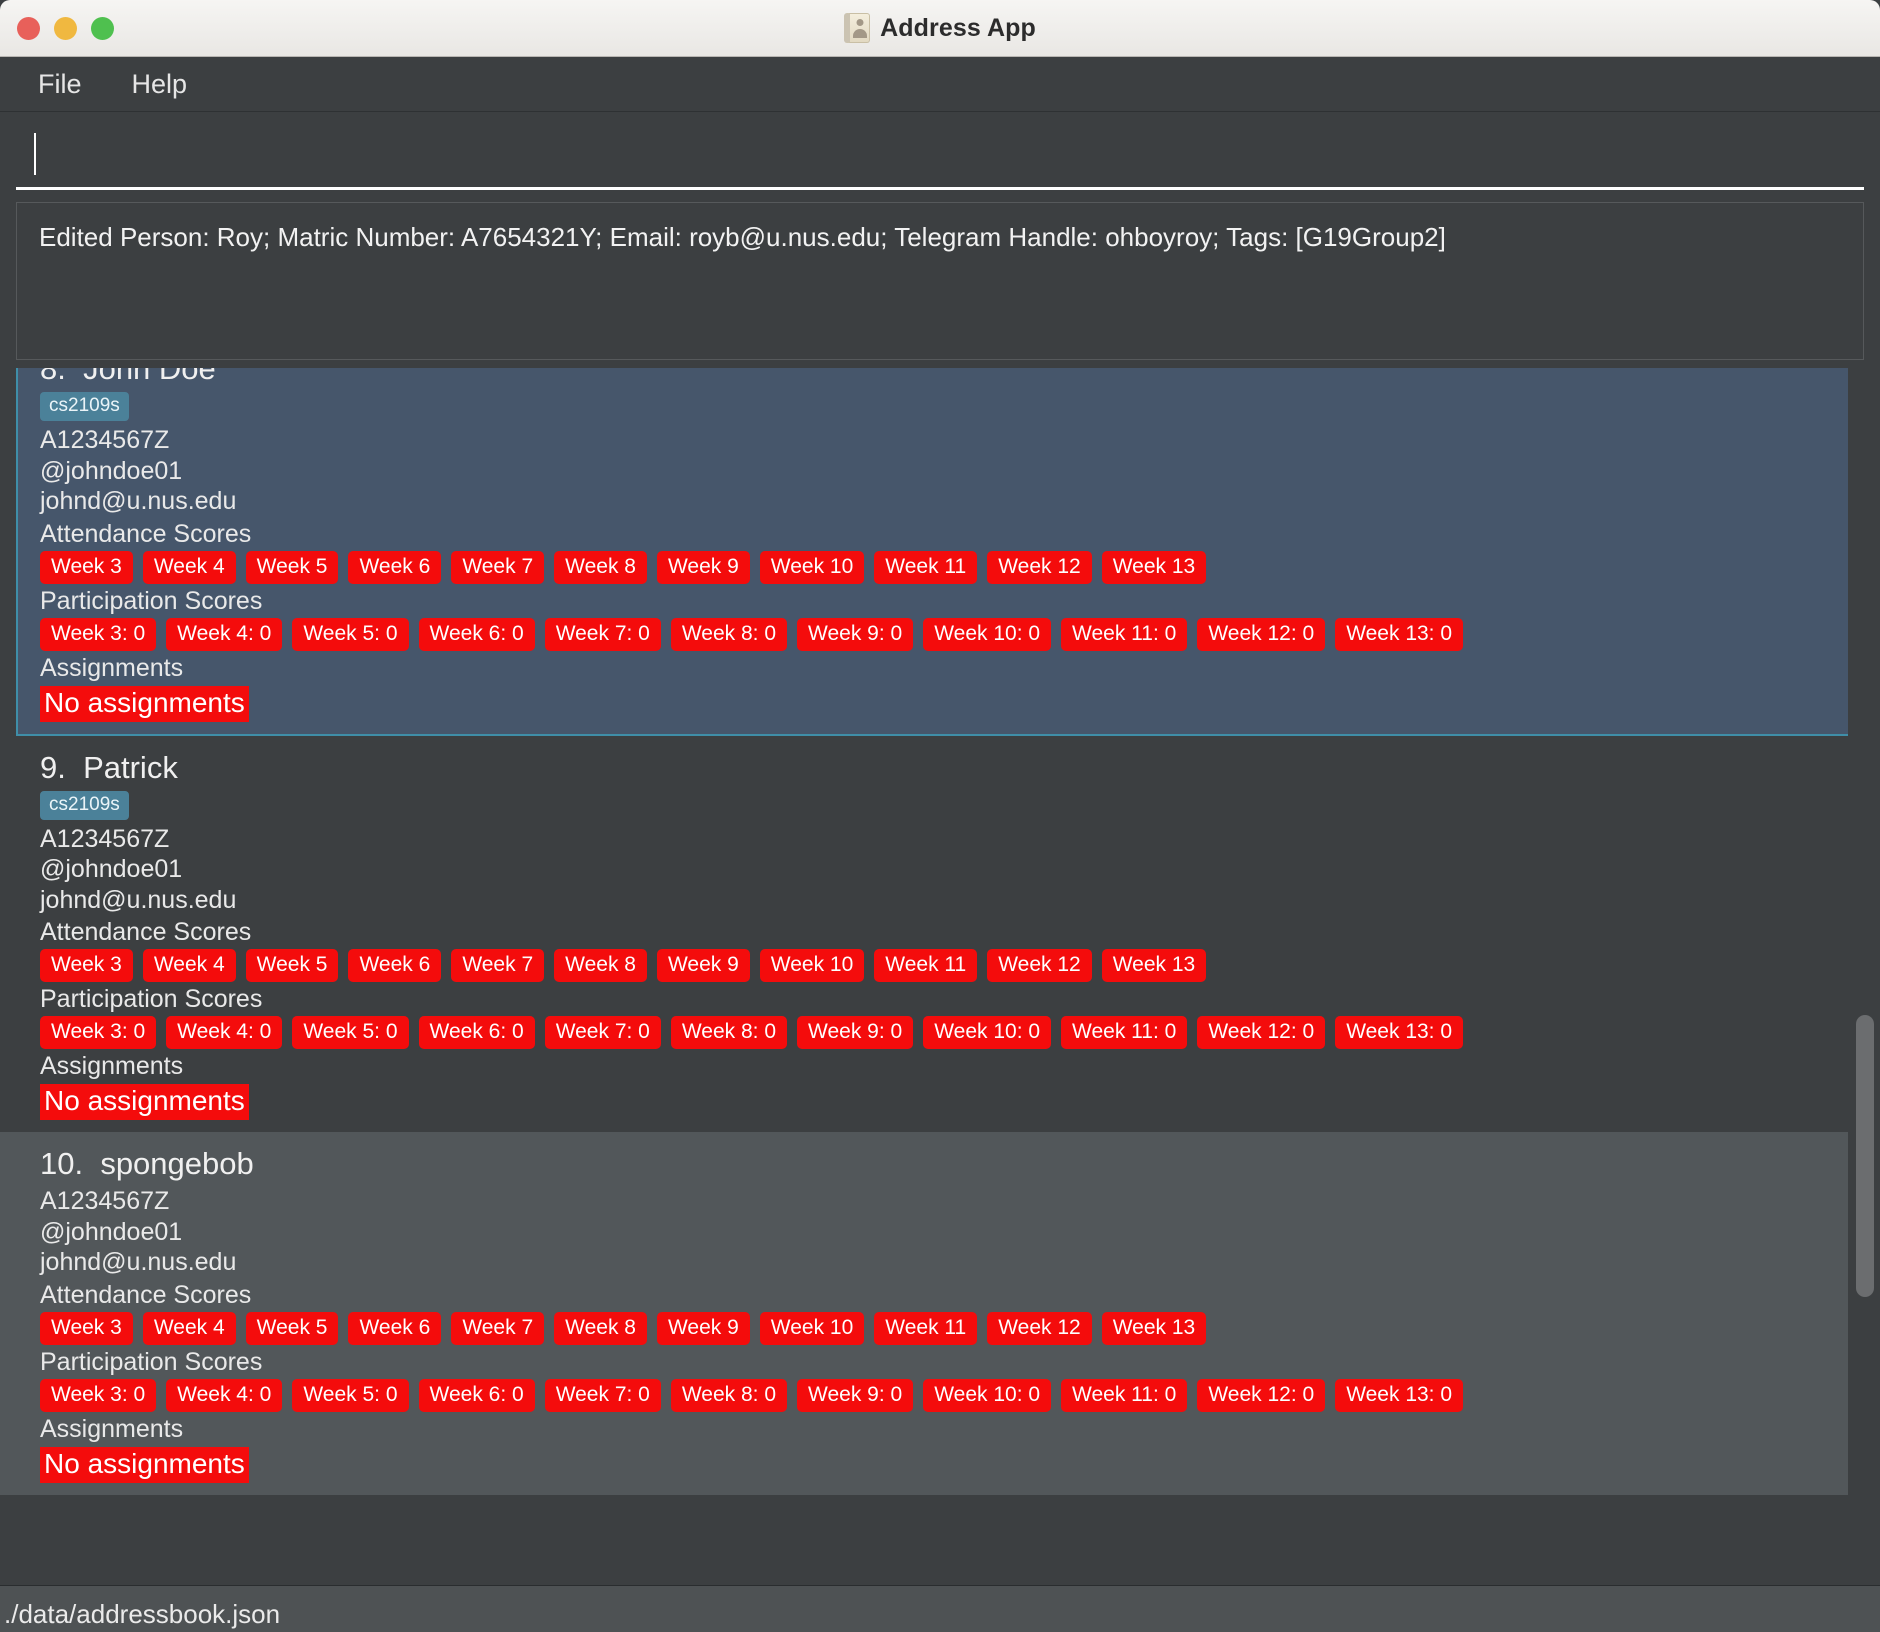 Image resolution: width=1880 pixels, height=1632 pixels. What do you see at coordinates (98, 634) in the screenshot?
I see `participation-chip: Week 3: 0` at bounding box center [98, 634].